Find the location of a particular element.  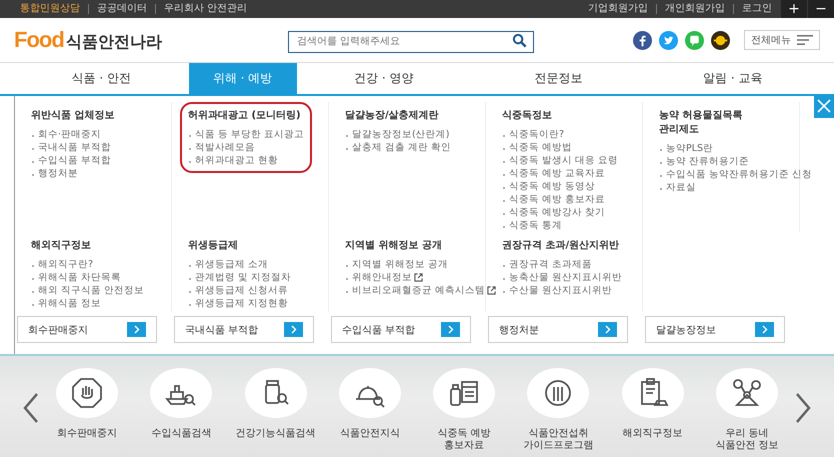

menu-heading: 위반식품 업체정보 is located at coordinates (72, 115).